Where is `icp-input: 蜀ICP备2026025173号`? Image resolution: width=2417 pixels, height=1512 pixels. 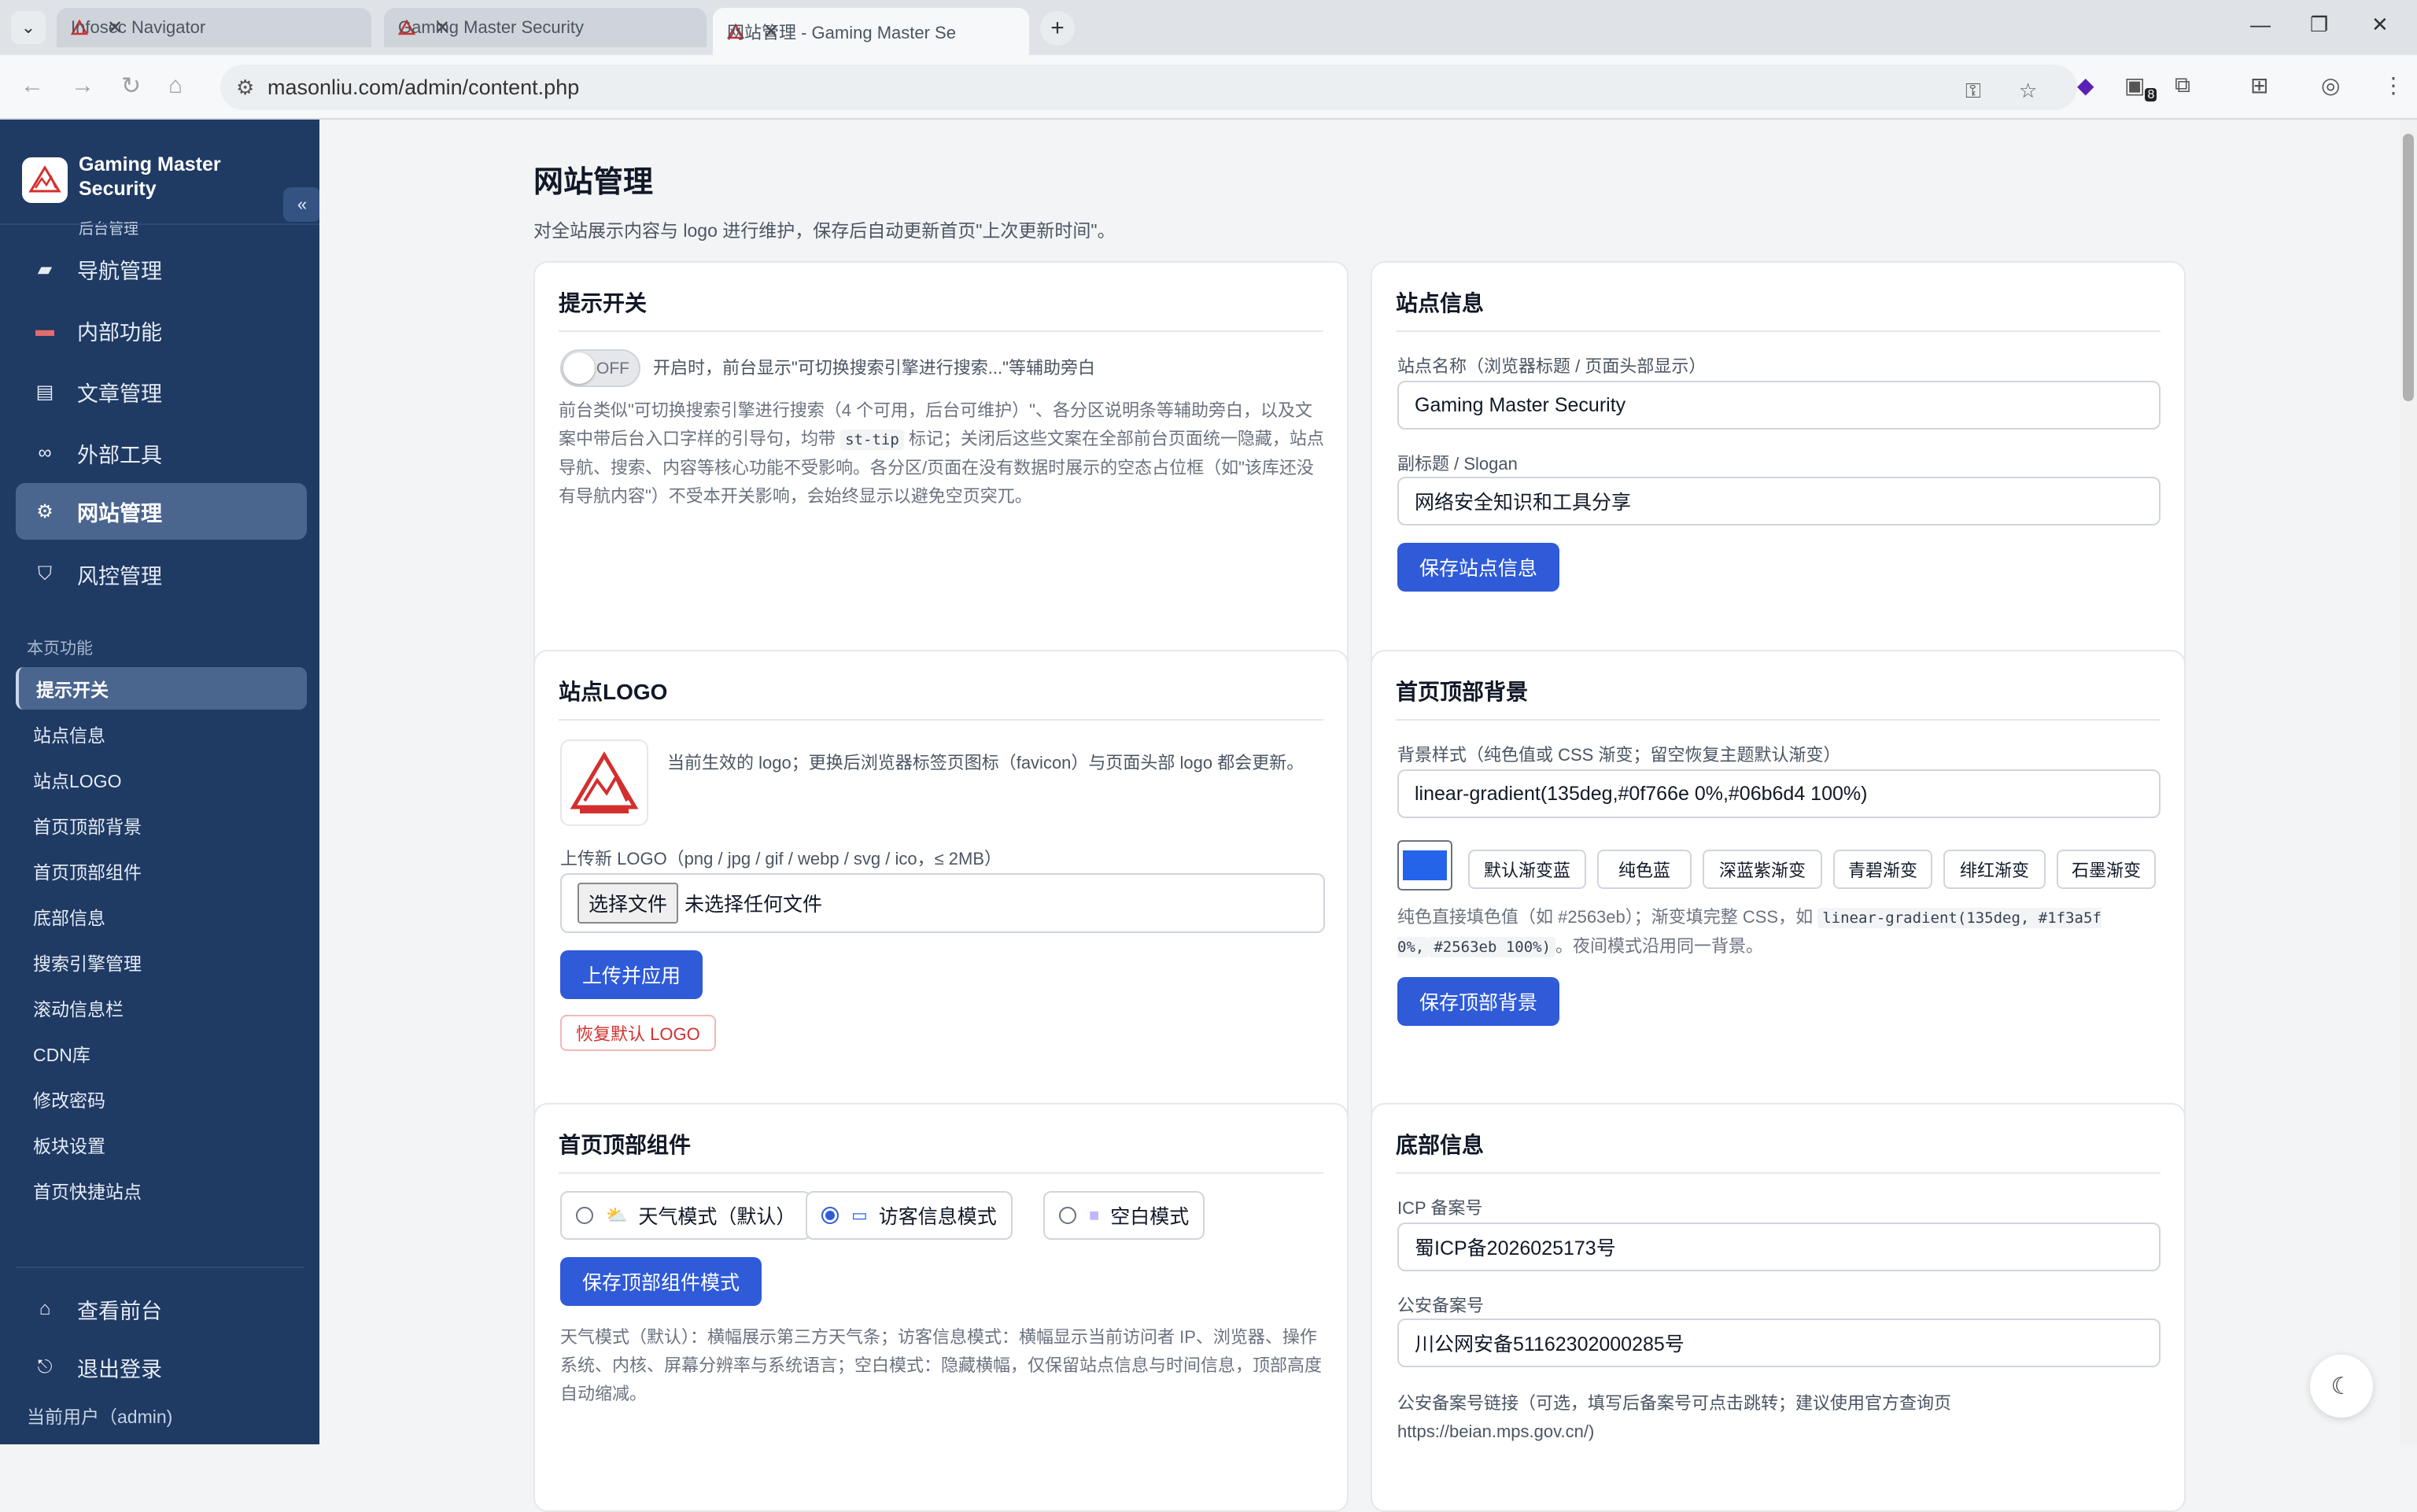
icp-input: 蜀ICP备2026025173号 is located at coordinates (1779, 1247).